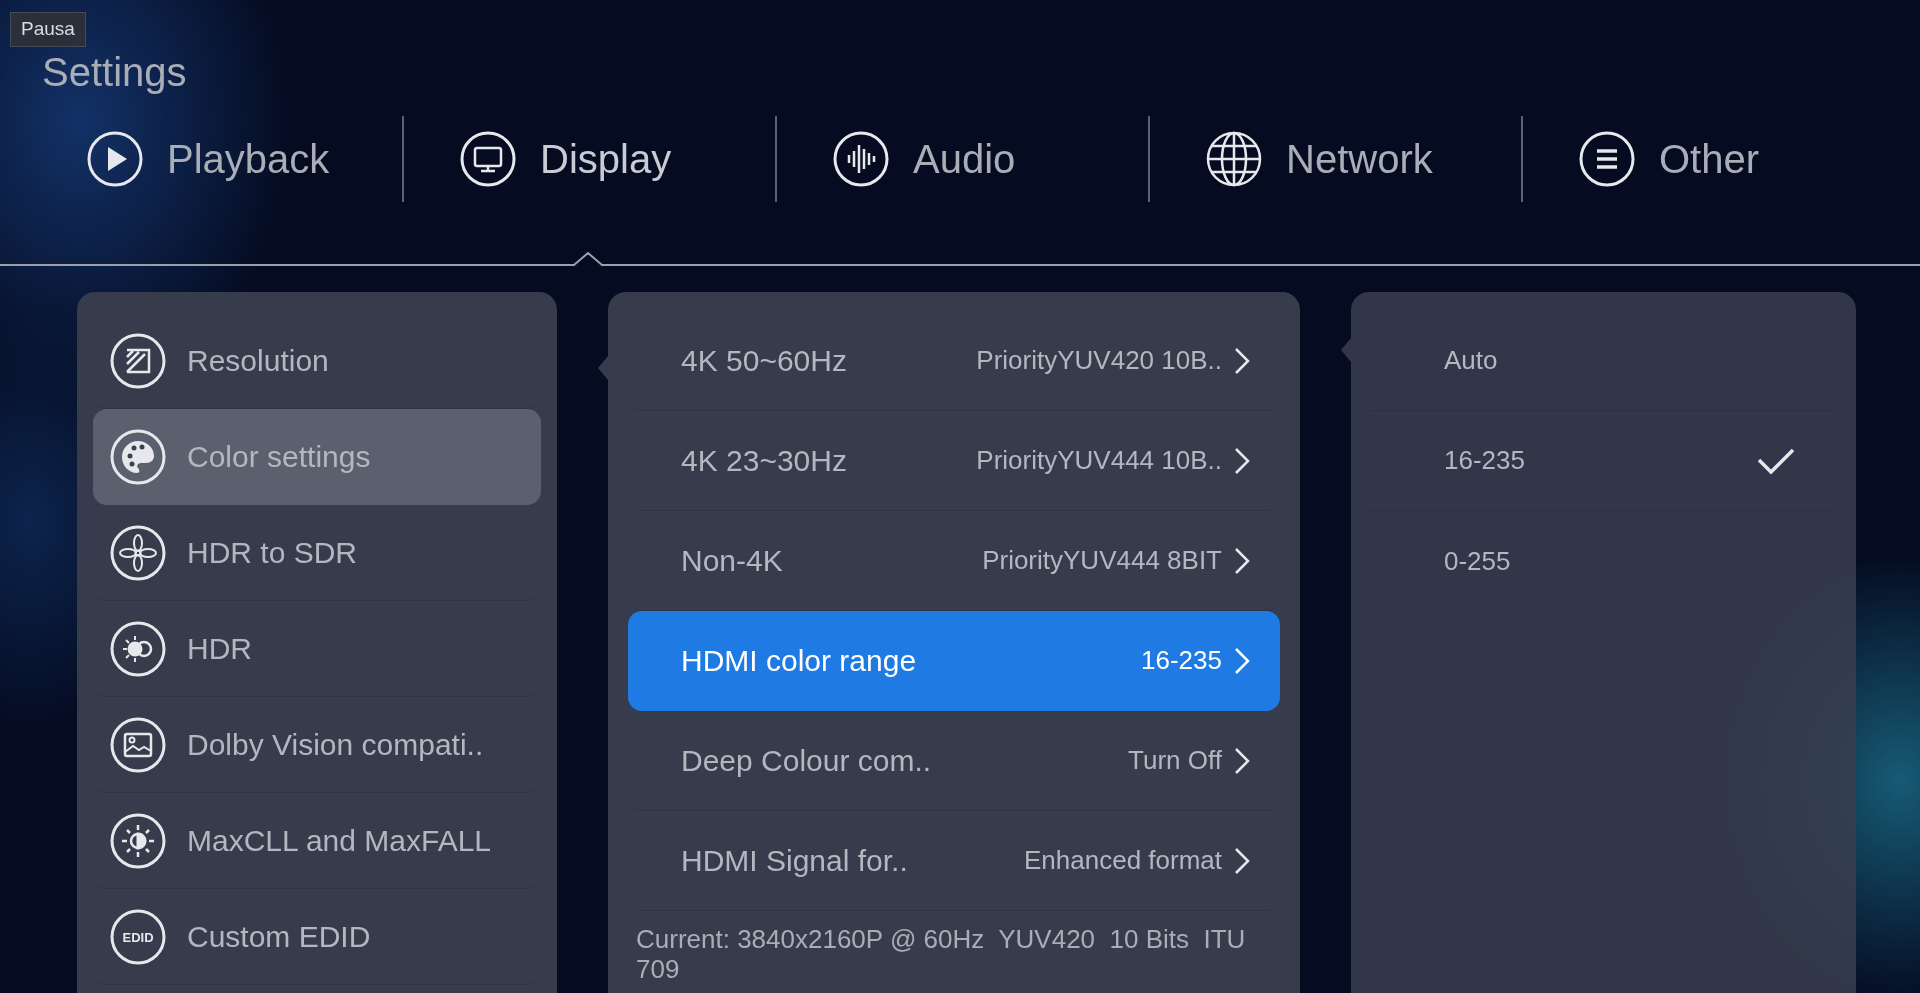 The image size is (1920, 993). What do you see at coordinates (1603, 461) in the screenshot?
I see `choice-row: 16-235` at bounding box center [1603, 461].